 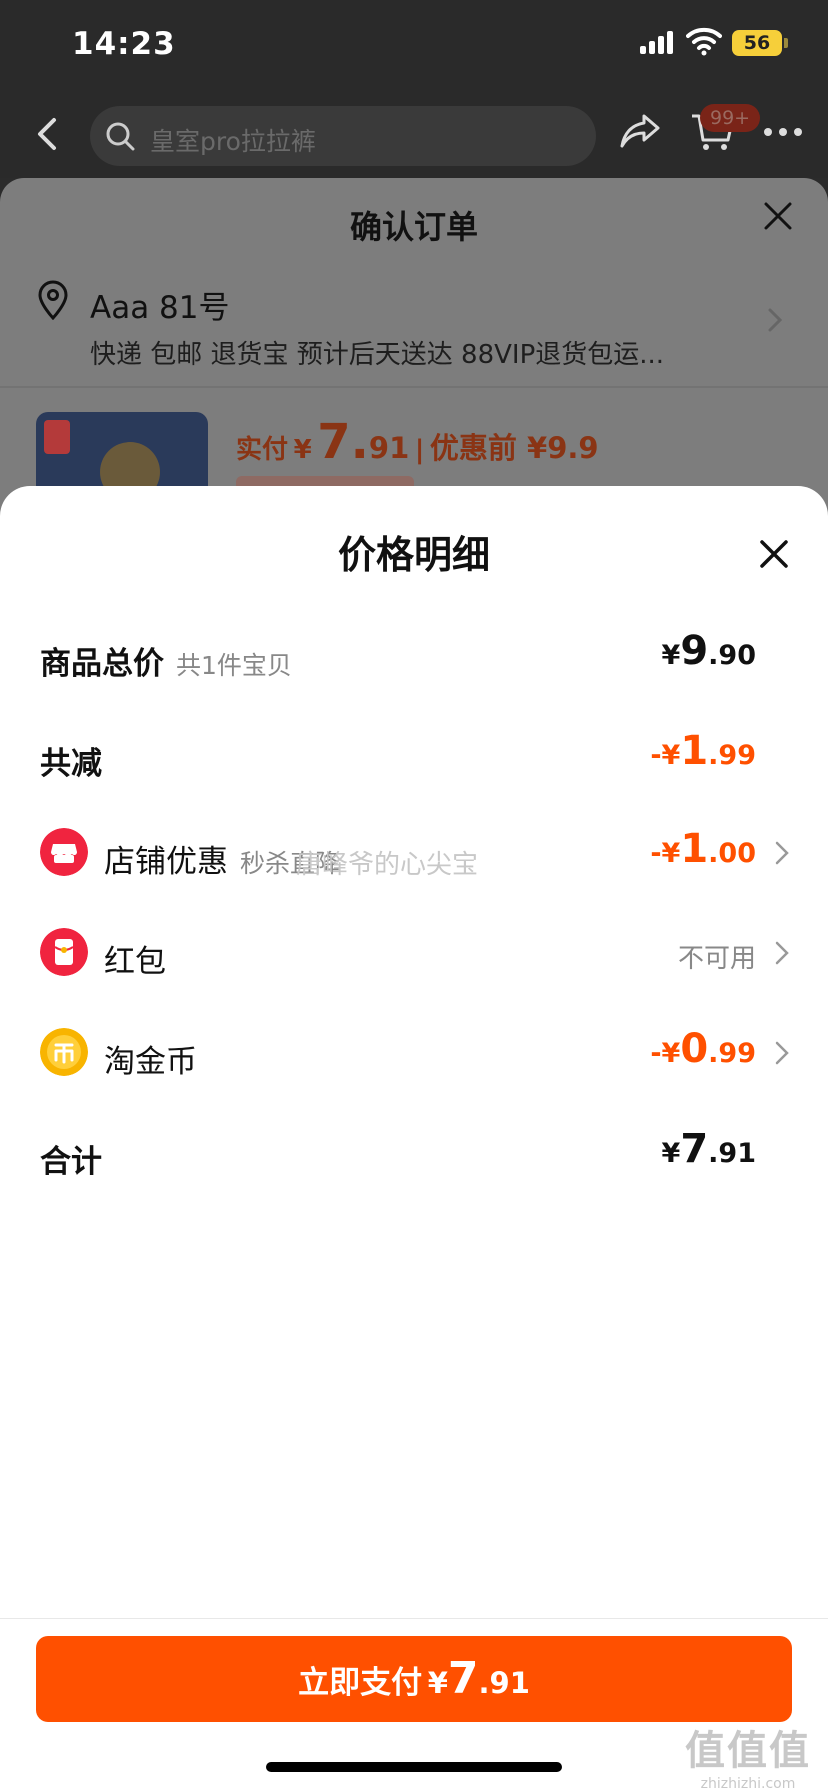 I want to click on shop-currency: -¥, so click(x=665, y=853).